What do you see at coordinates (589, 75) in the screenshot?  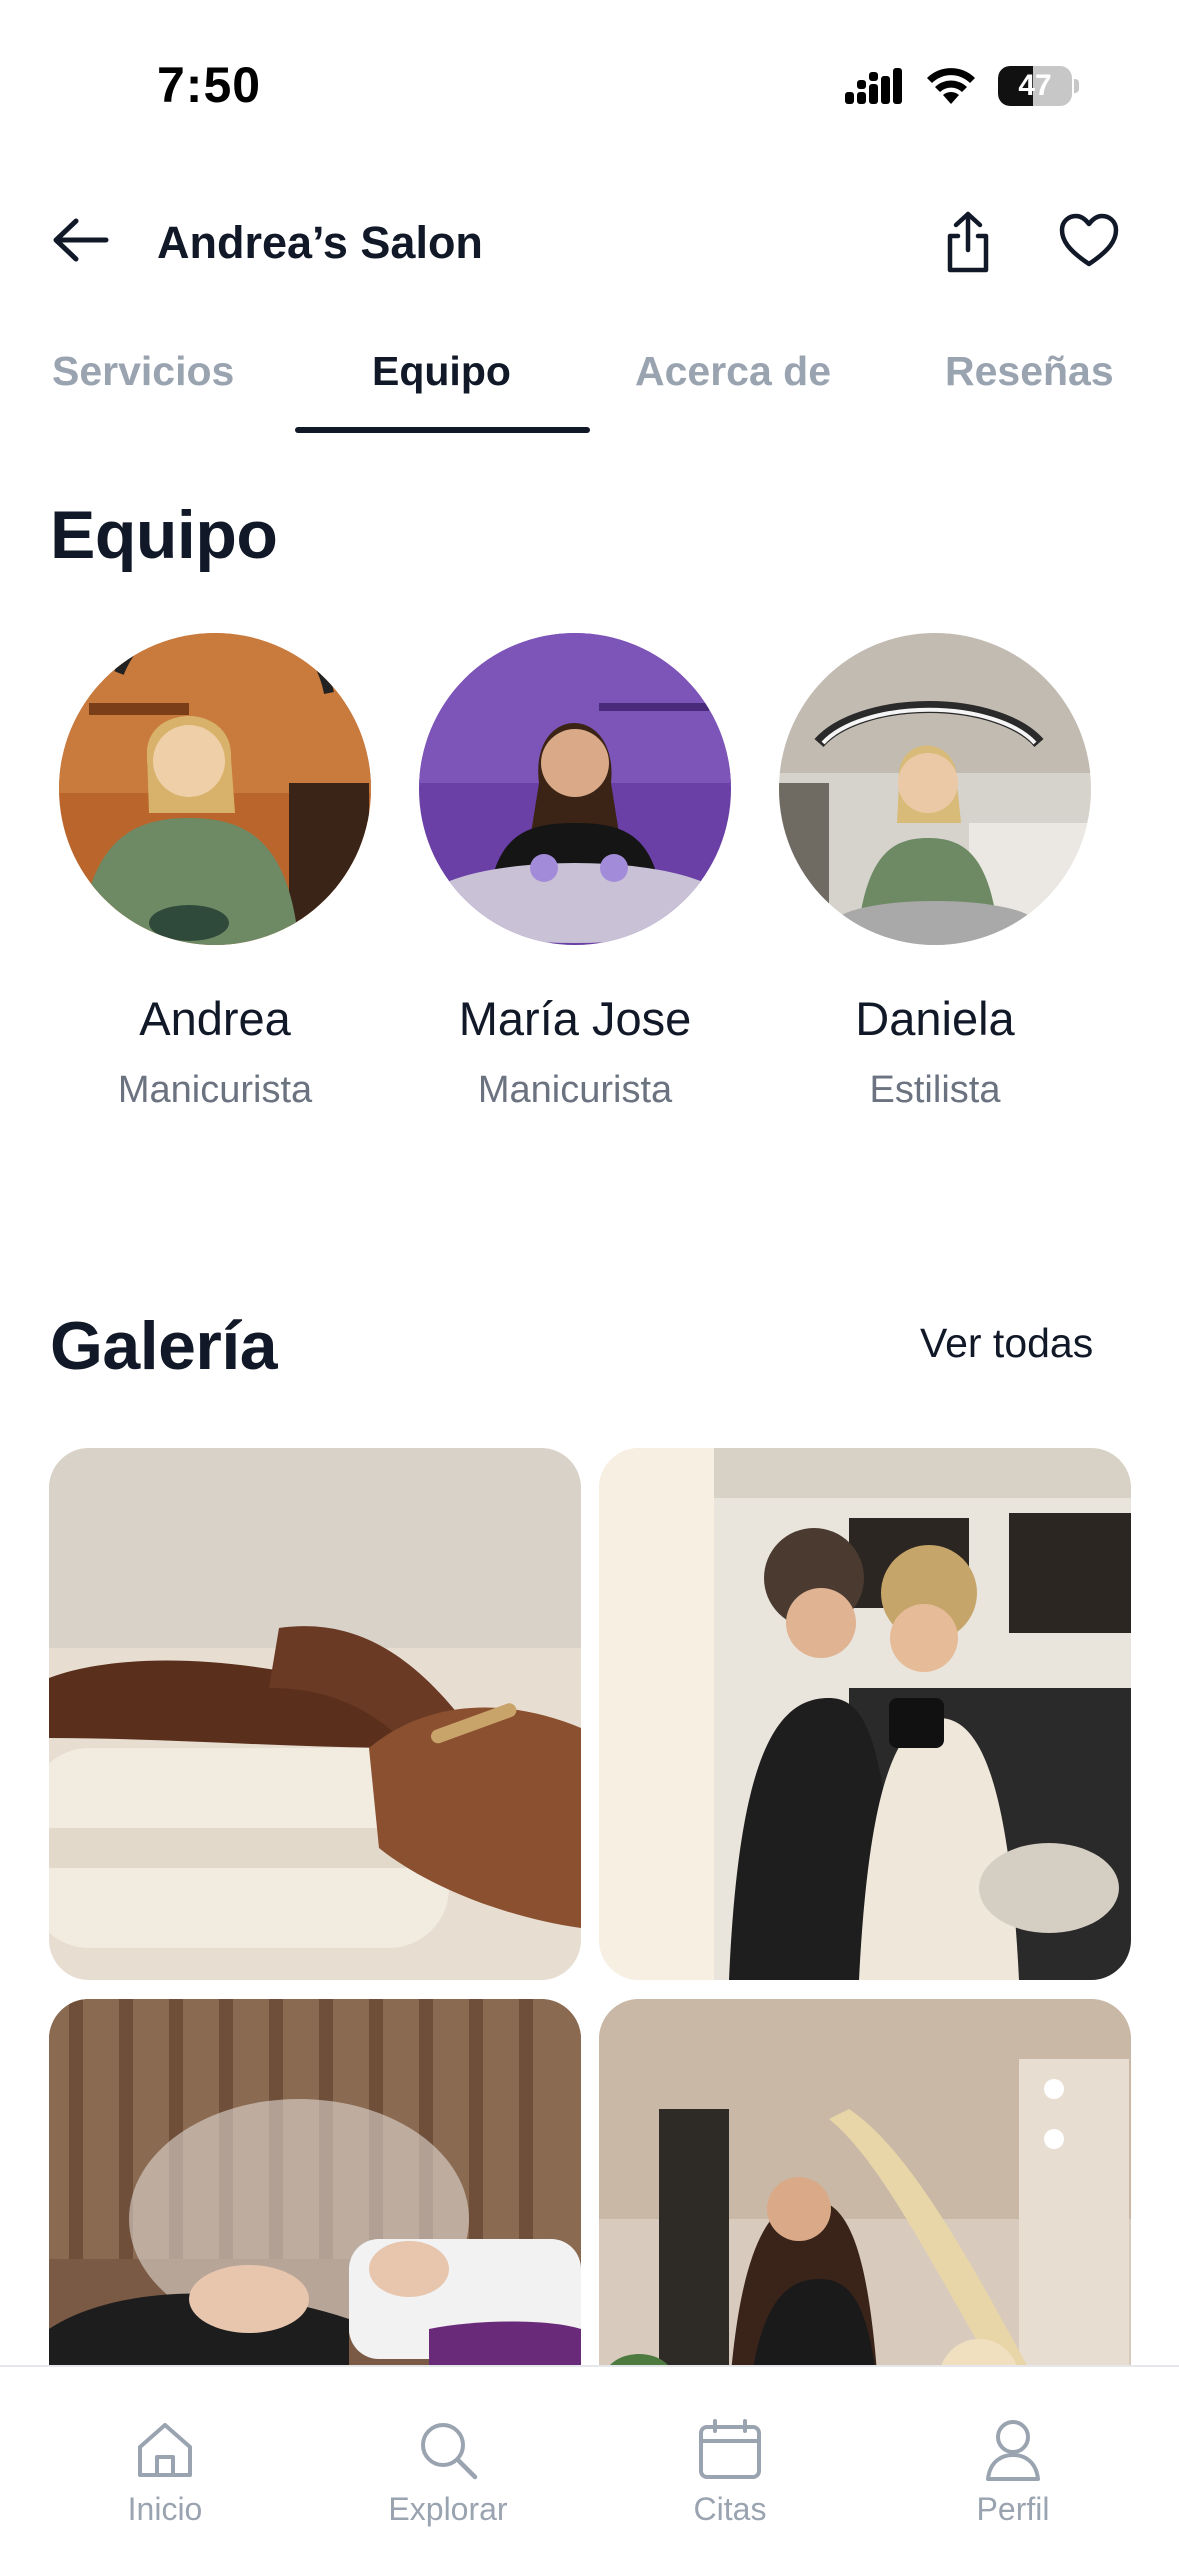 I see `status-bar: 7:50 47` at bounding box center [589, 75].